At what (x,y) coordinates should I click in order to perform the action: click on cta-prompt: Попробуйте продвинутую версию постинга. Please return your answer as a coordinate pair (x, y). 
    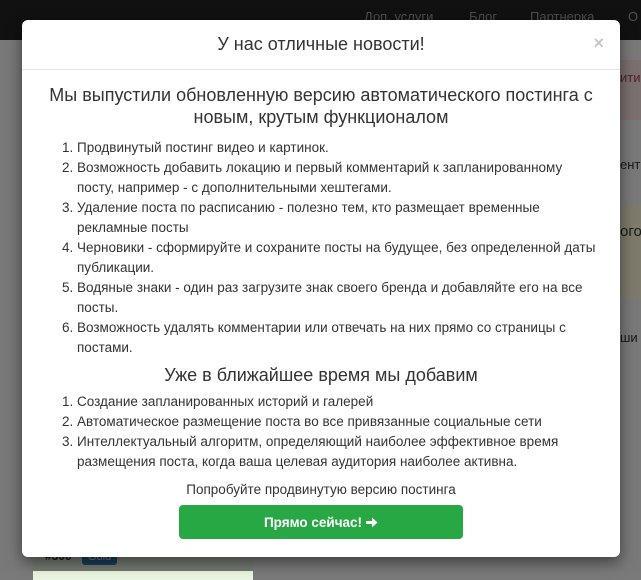
    Looking at the image, I should click on (321, 489).